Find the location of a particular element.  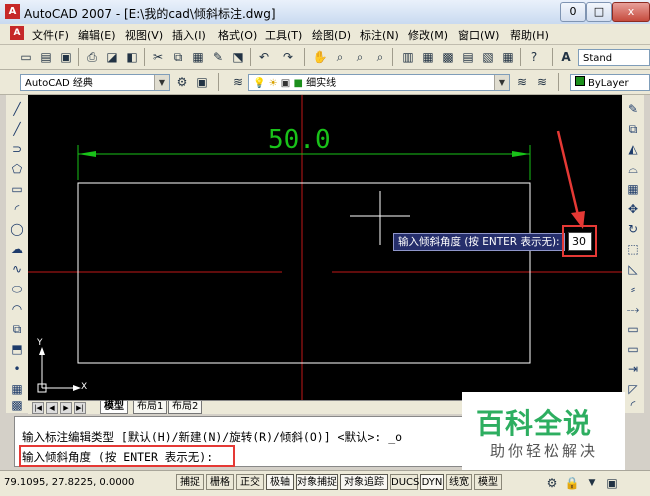

design-center-icon: ▦ is located at coordinates (428, 57).